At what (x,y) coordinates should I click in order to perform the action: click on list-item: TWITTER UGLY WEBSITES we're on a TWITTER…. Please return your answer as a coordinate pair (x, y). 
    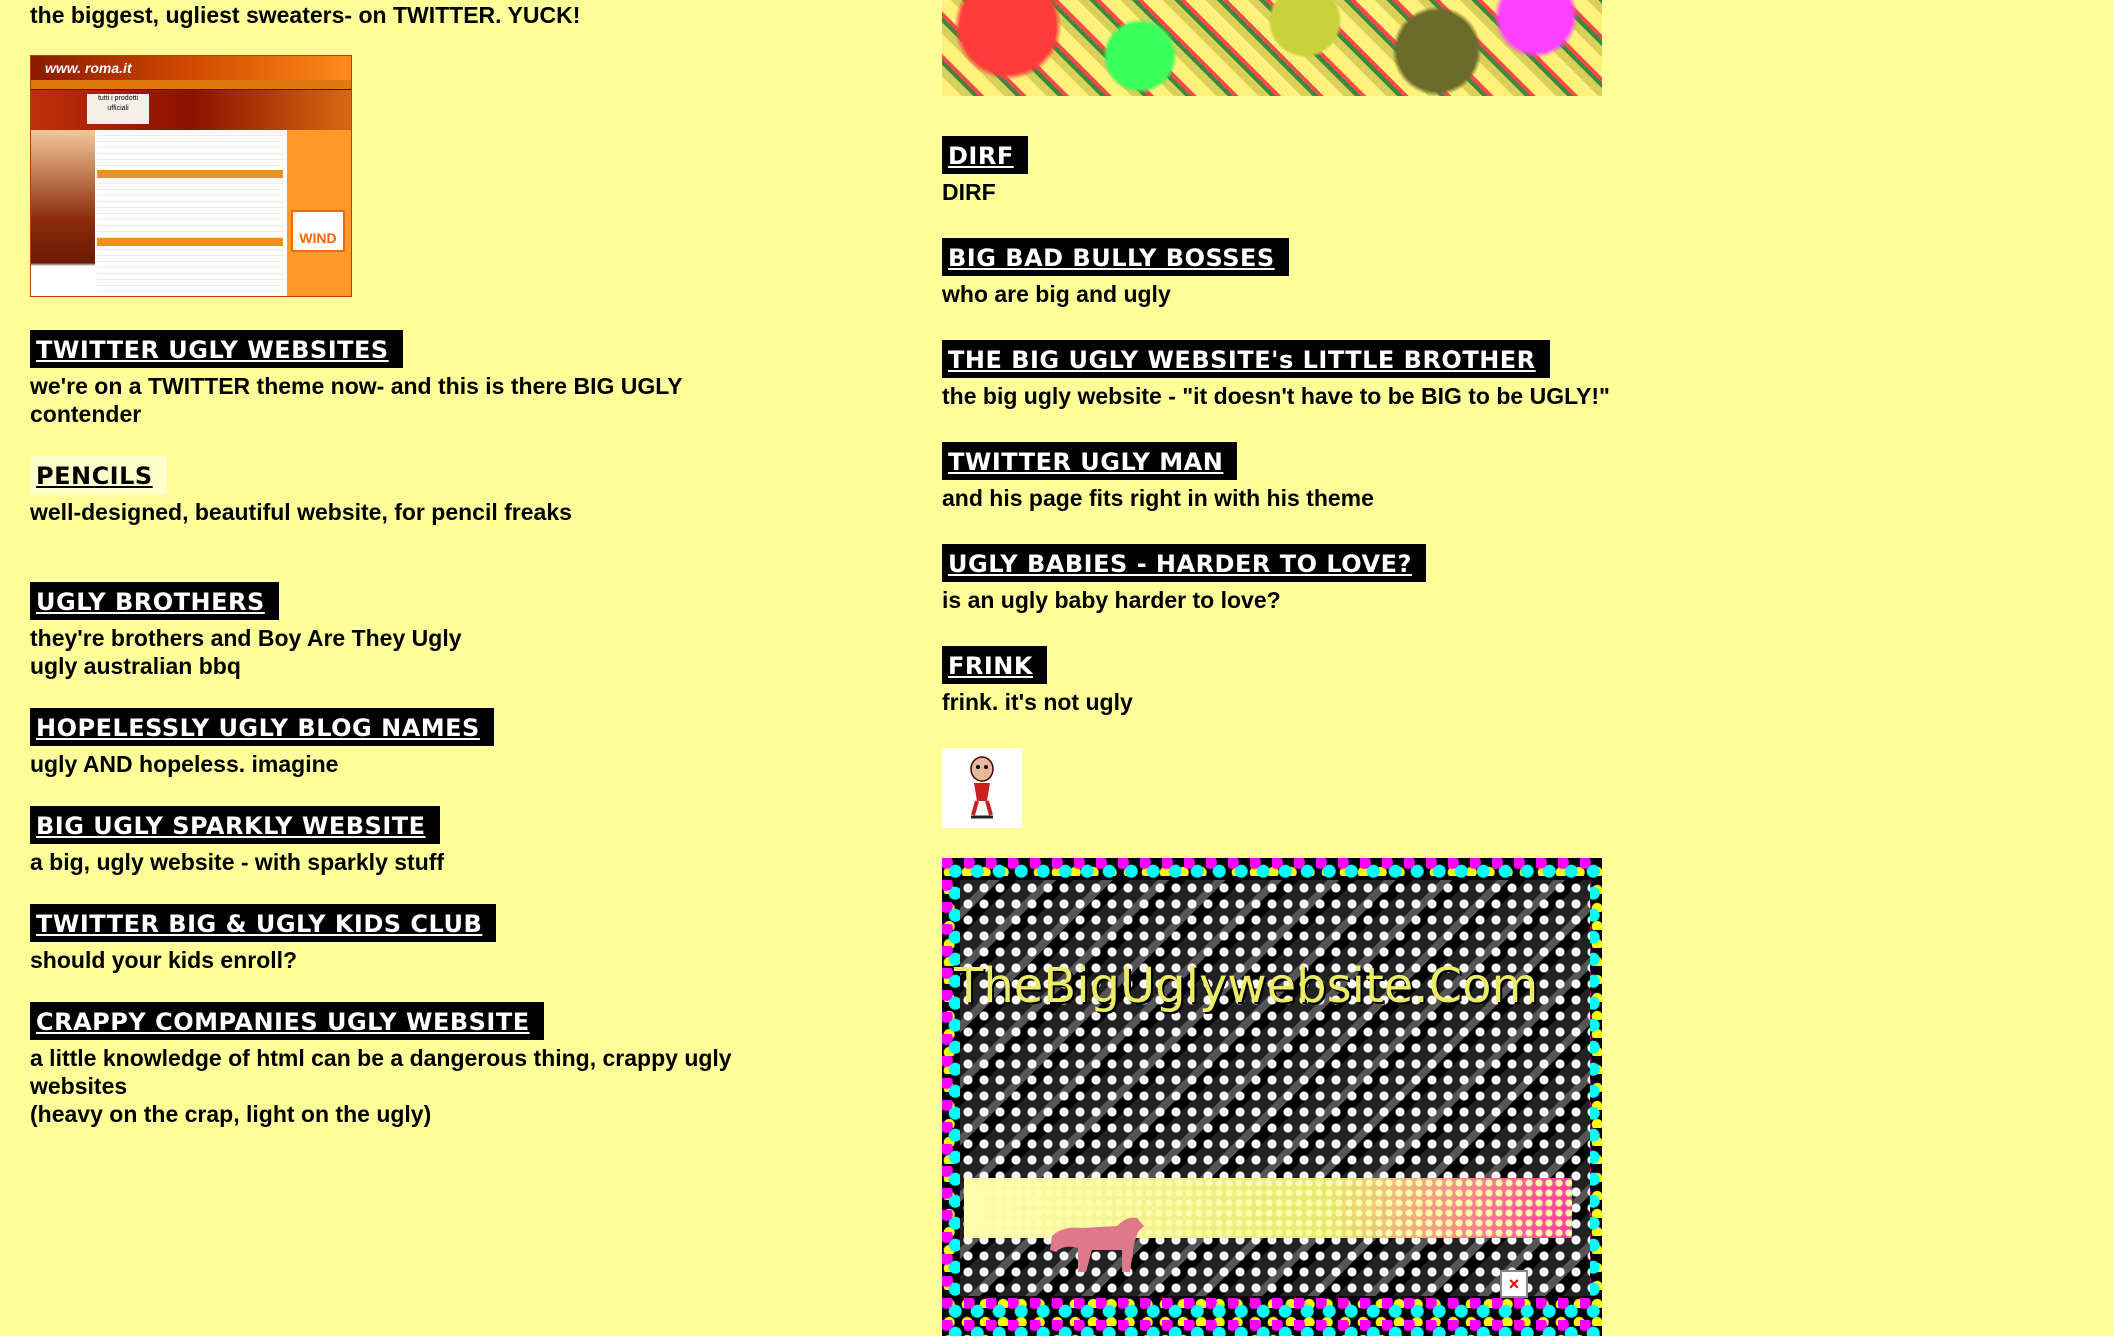
    Looking at the image, I should click on (356, 379).